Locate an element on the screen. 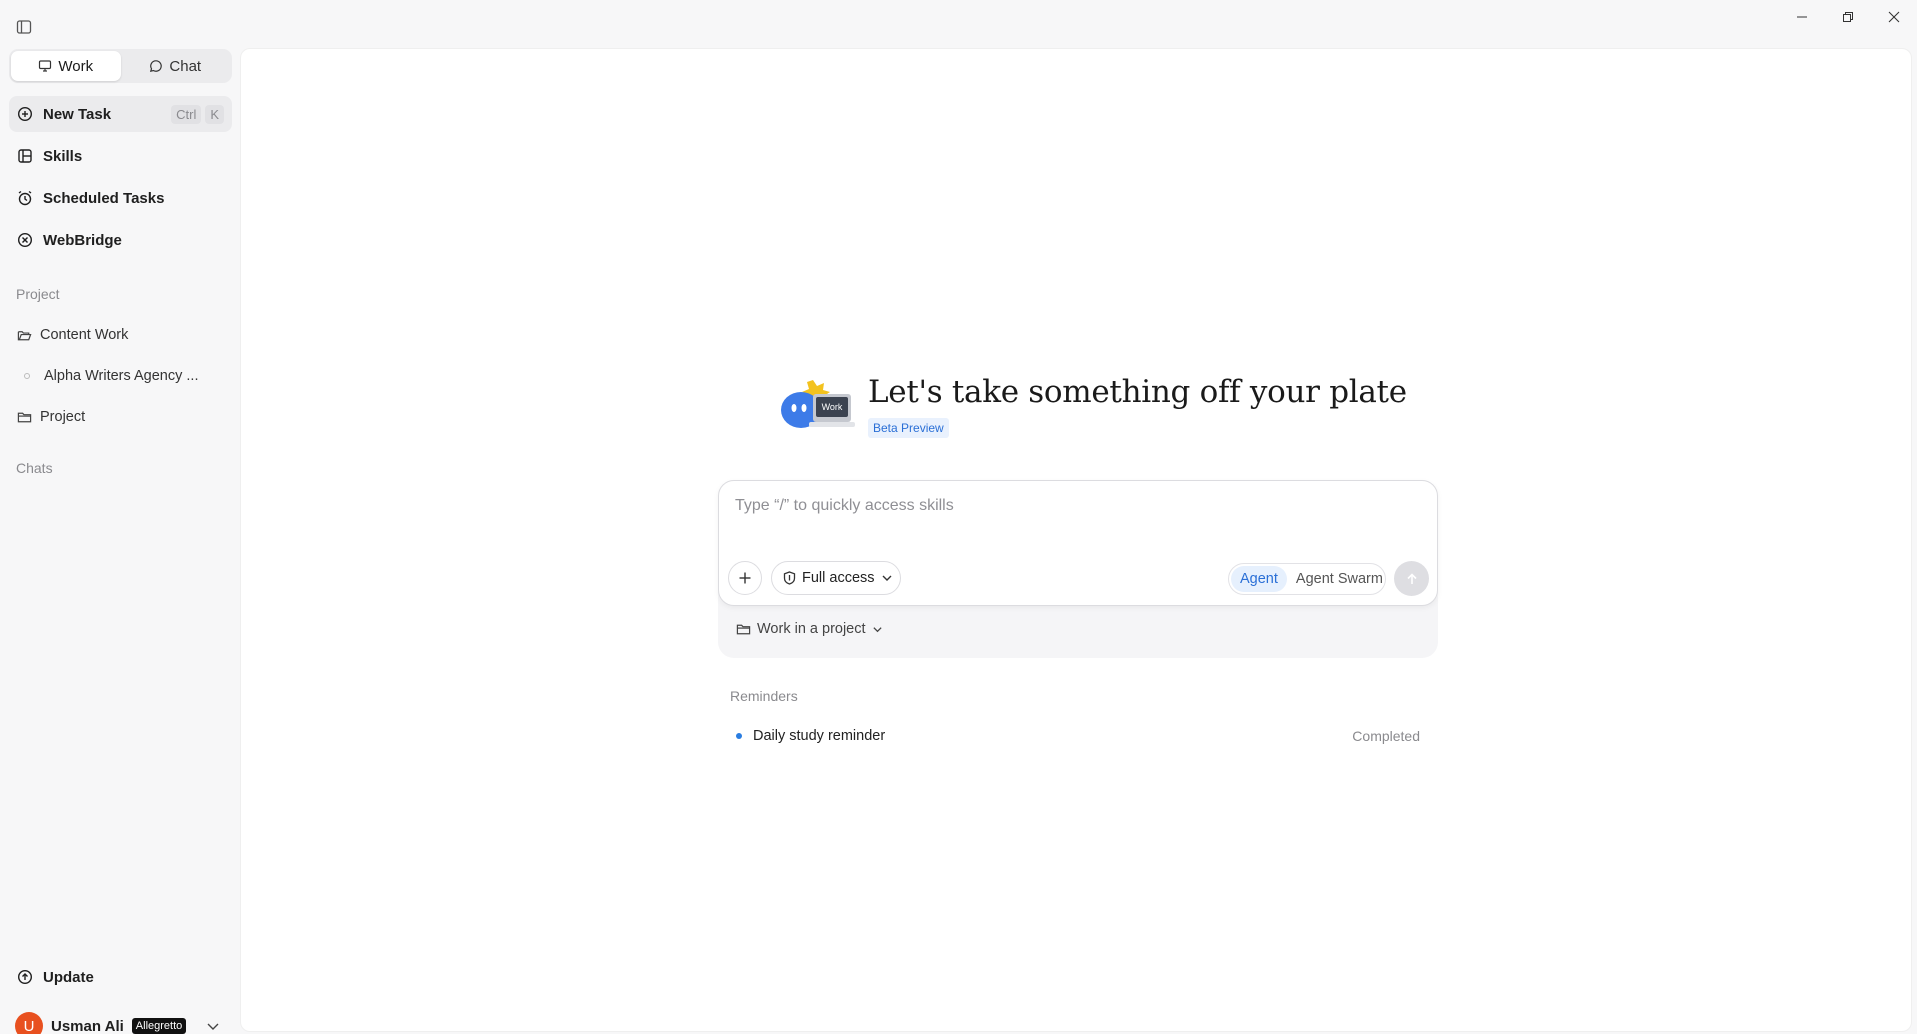 Image resolution: width=1917 pixels, height=1034 pixels. mode-toggle: Work Chat is located at coordinates (120, 66).